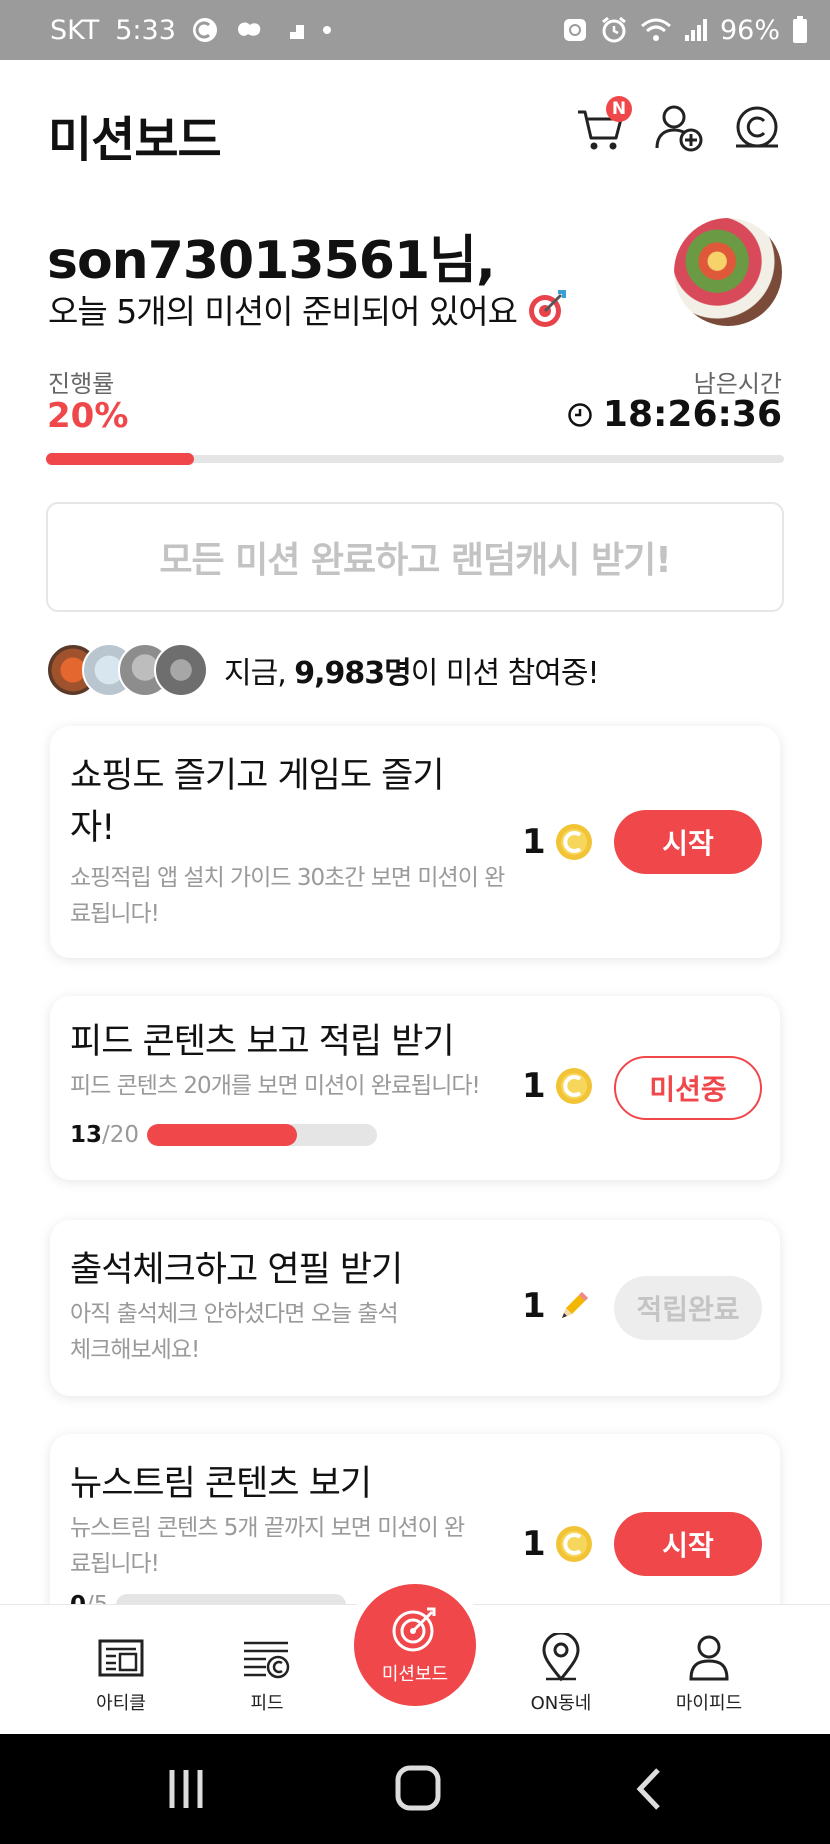 The height and width of the screenshot is (1844, 830). What do you see at coordinates (145, 30) in the screenshot?
I see `clock-text: 5:33` at bounding box center [145, 30].